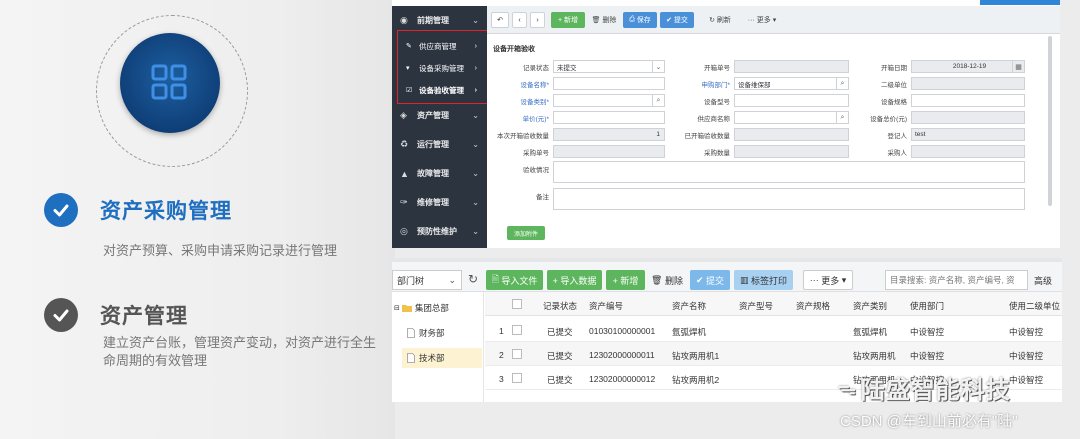 This screenshot has height=439, width=1080. Describe the element at coordinates (929, 421) in the screenshot. I see `source-watermark: CSDN @车到山前必有"陆"` at that location.